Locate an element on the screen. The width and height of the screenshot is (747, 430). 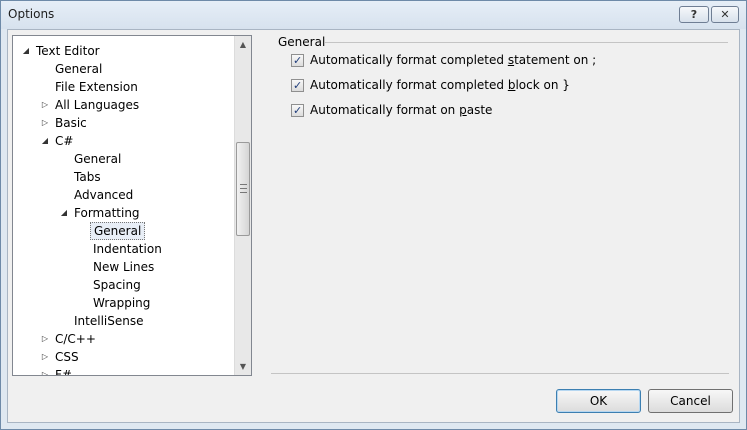
tree-item-label: IntelliSense is located at coordinates (109, 321).